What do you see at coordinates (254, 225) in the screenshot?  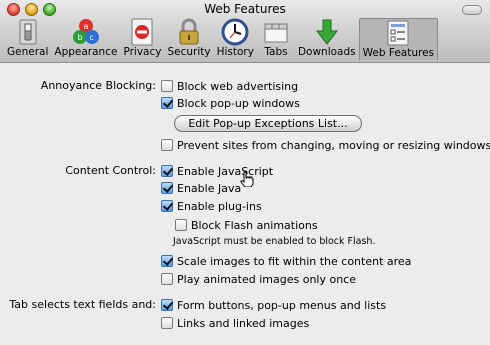 I see `option-label: Block Flash animations` at bounding box center [254, 225].